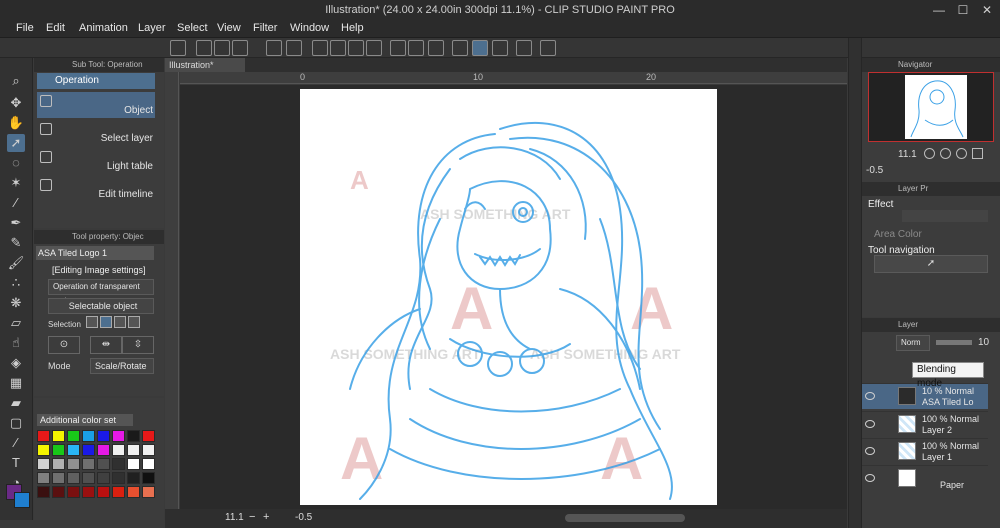  What do you see at coordinates (374, 48) in the screenshot?
I see `crop-icon` at bounding box center [374, 48].